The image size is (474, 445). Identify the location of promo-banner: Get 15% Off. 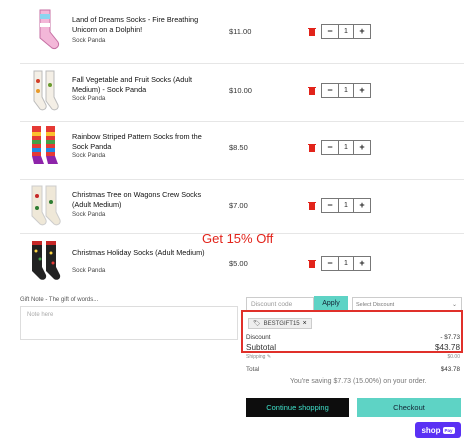
(238, 238).